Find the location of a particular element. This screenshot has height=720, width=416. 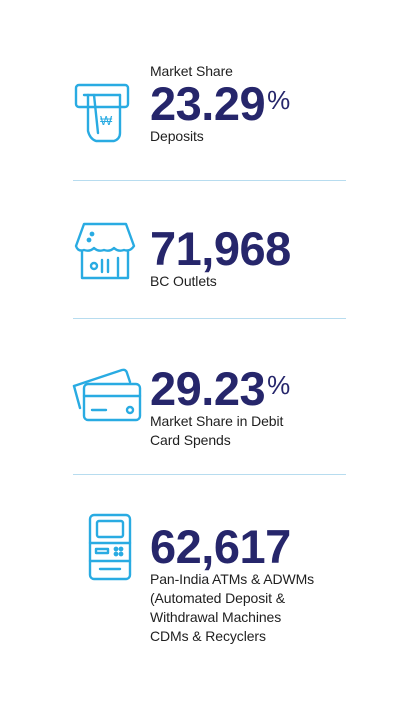

stat-label-line: (Automated Deposit & is located at coordinates (217, 598).